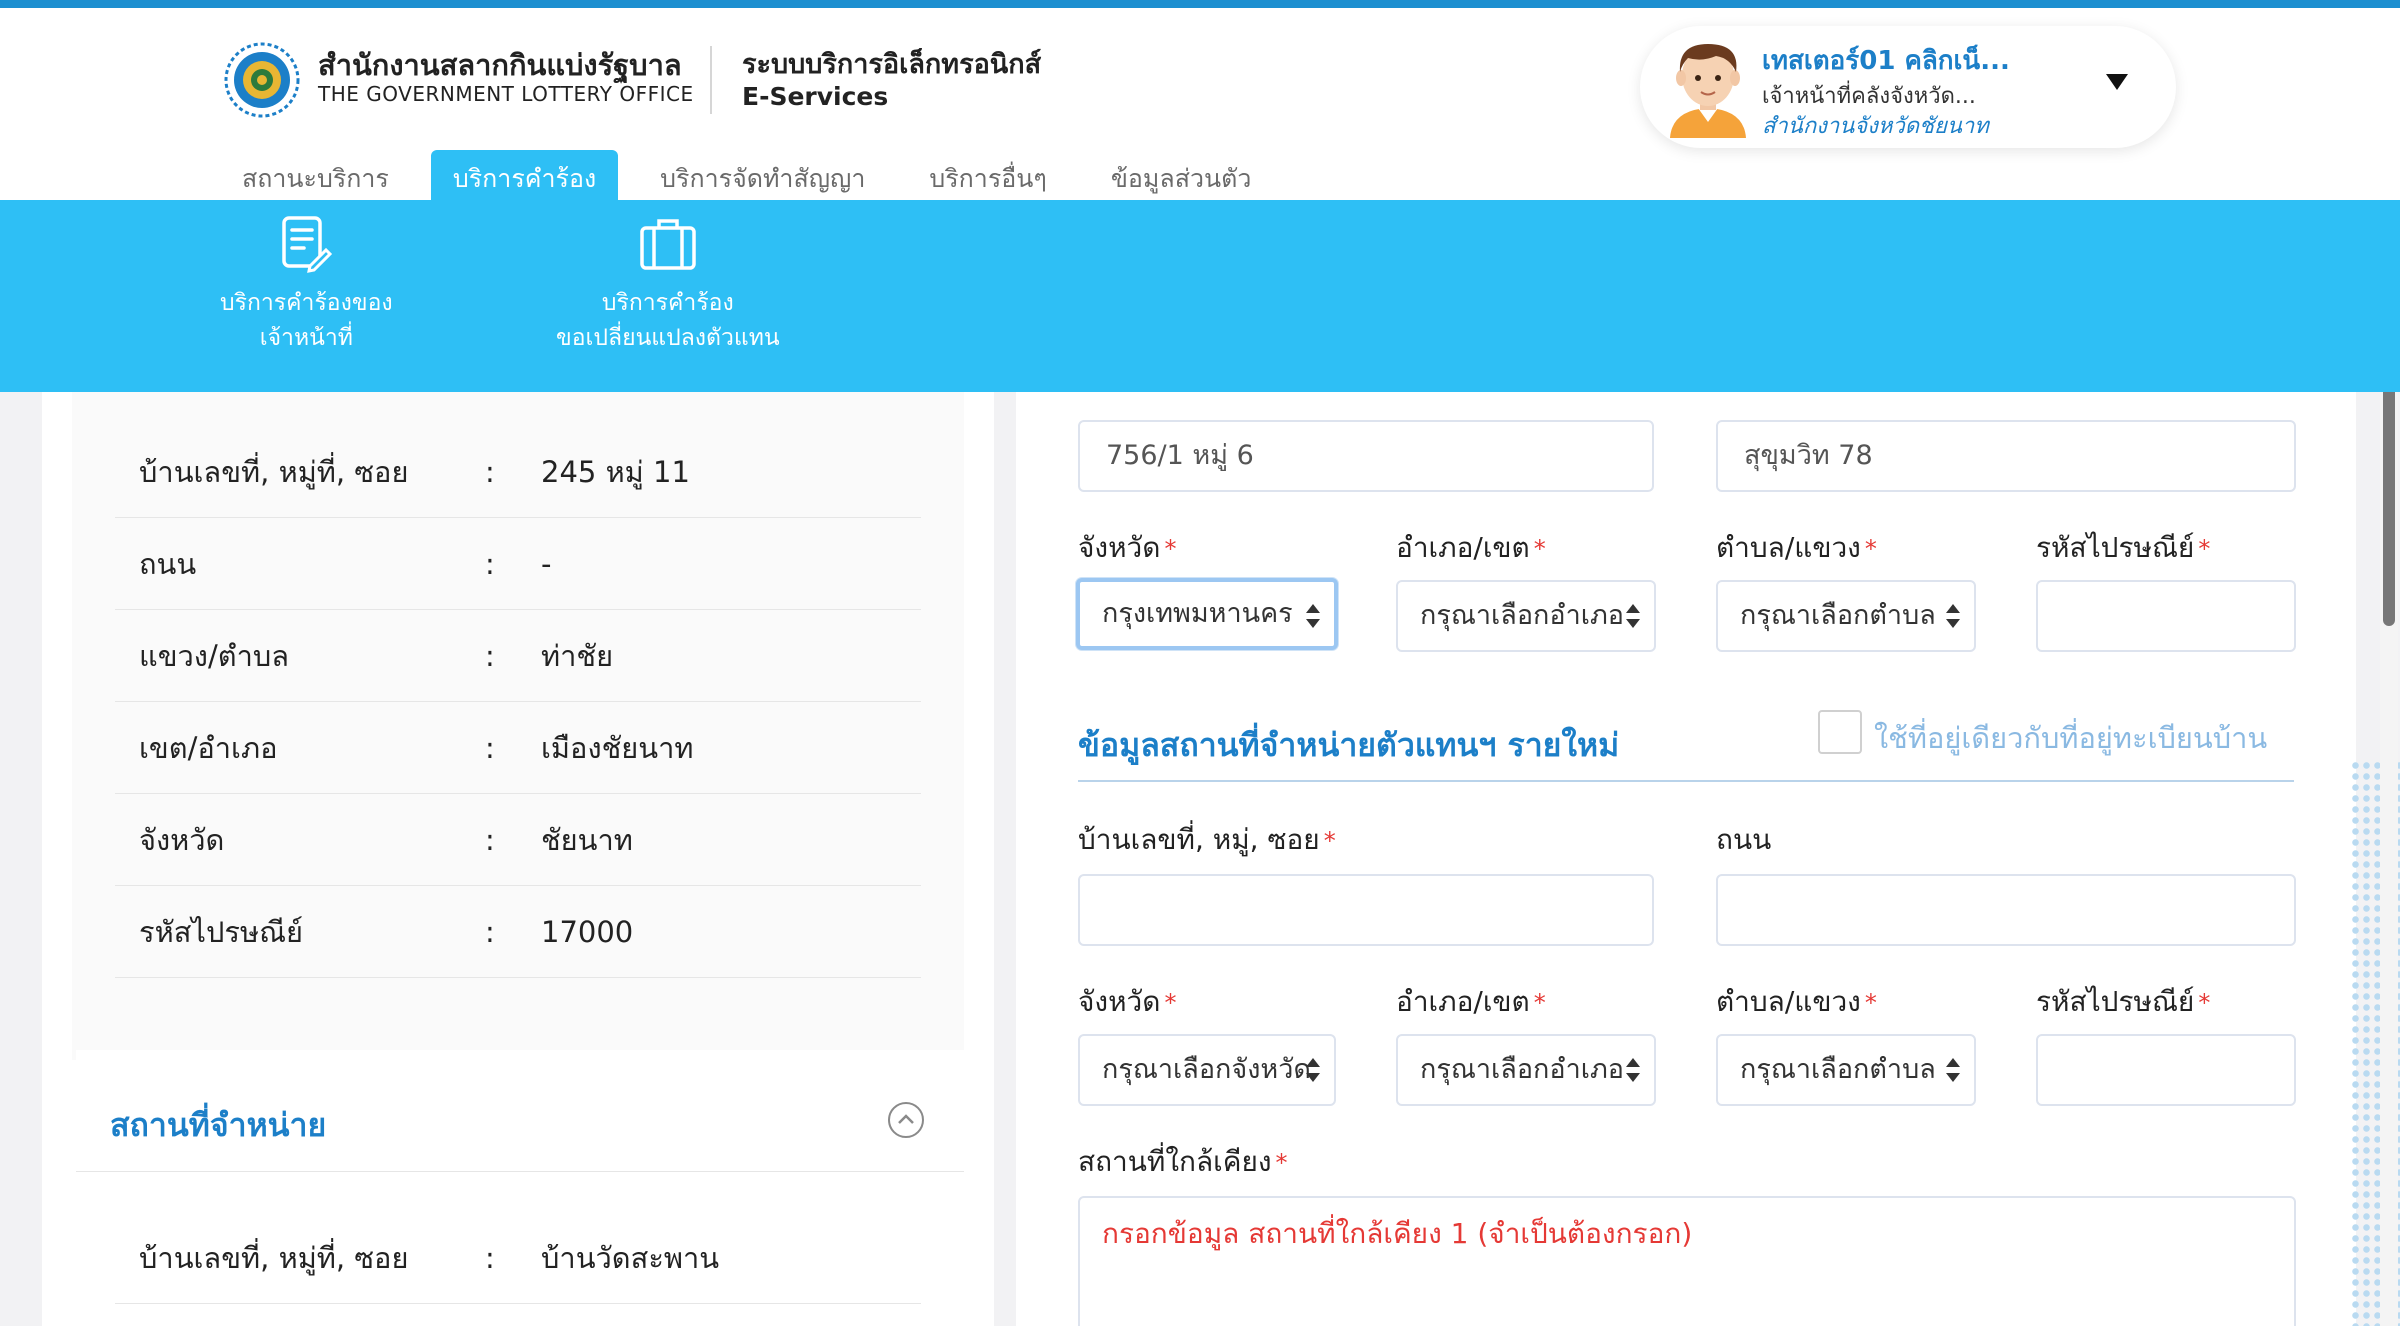  What do you see at coordinates (306, 338) in the screenshot?
I see `subnav-officer-requests-line2: เจ้าหน้าที่` at bounding box center [306, 338].